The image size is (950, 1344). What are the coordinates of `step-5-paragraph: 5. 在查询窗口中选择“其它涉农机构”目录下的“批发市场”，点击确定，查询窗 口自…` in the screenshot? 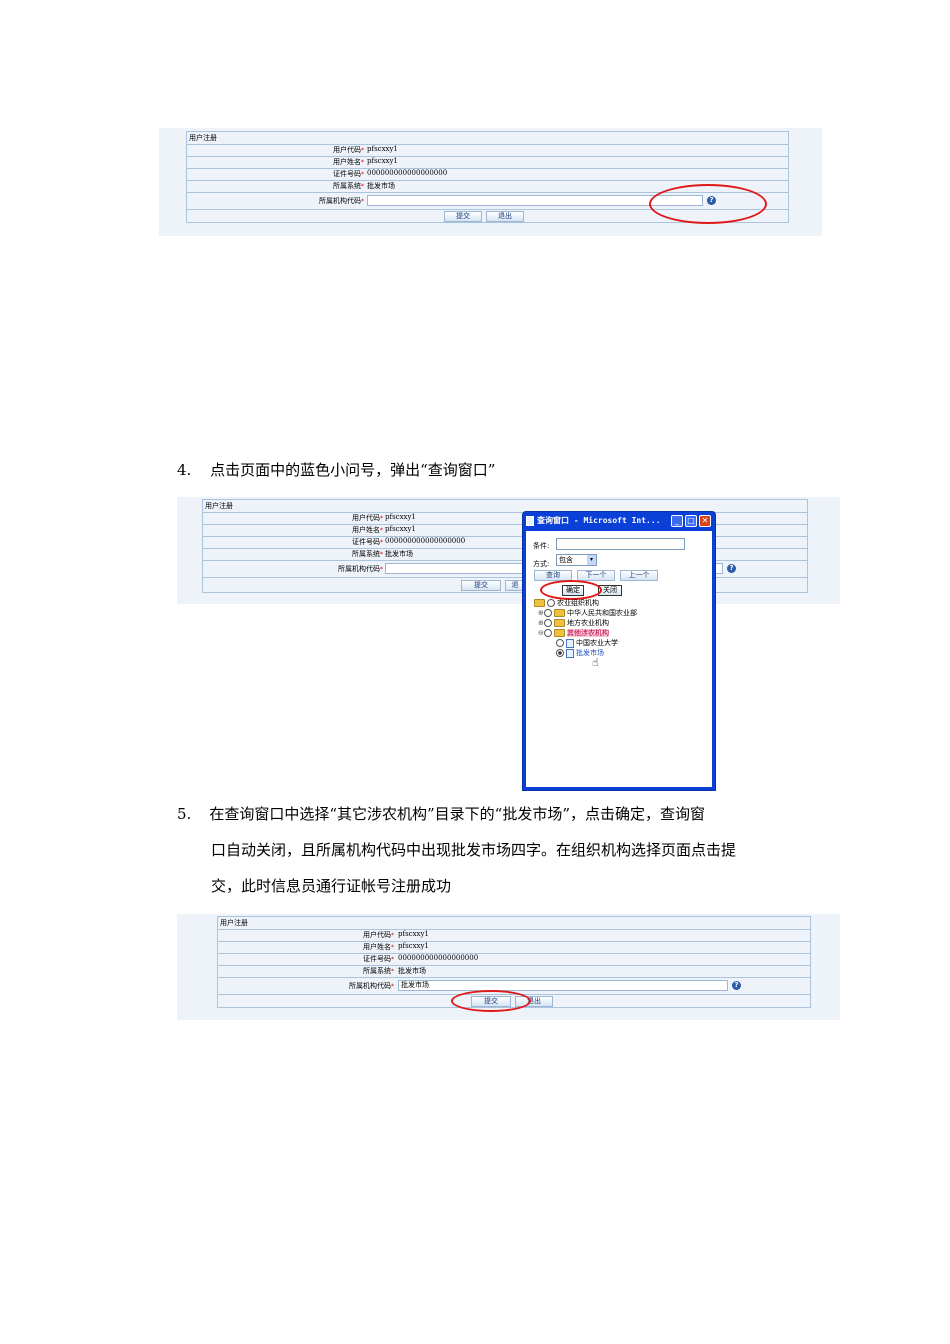 It's located at (497, 850).